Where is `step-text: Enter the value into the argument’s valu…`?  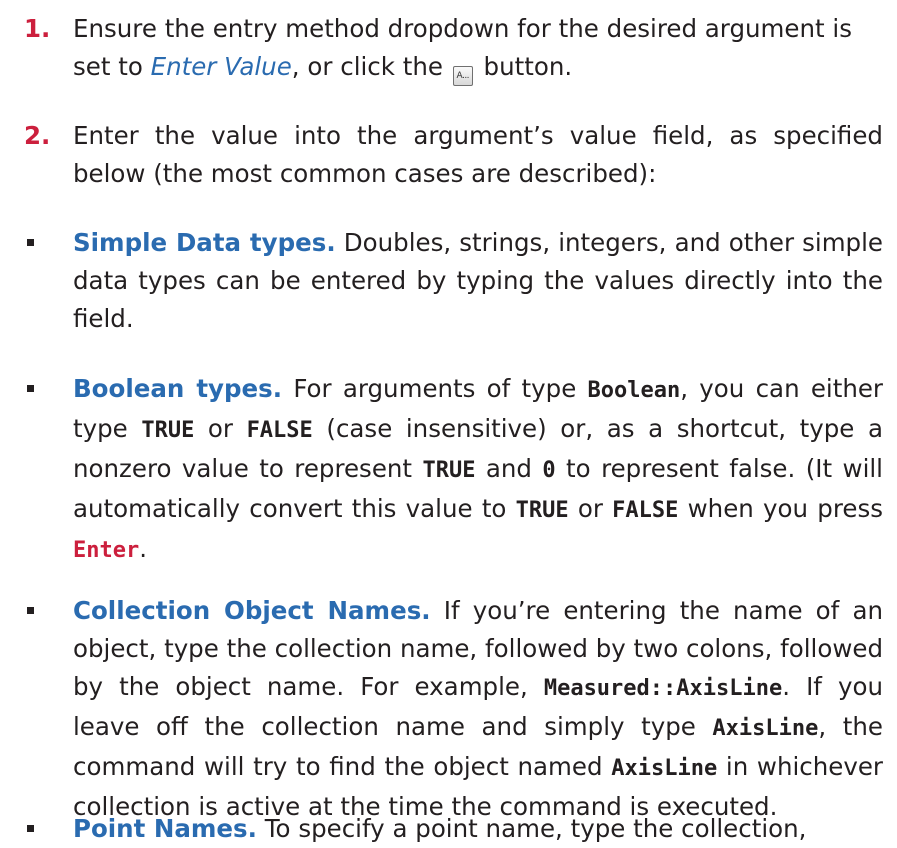
step-text: Enter the value into the argument’s valu… is located at coordinates (478, 154).